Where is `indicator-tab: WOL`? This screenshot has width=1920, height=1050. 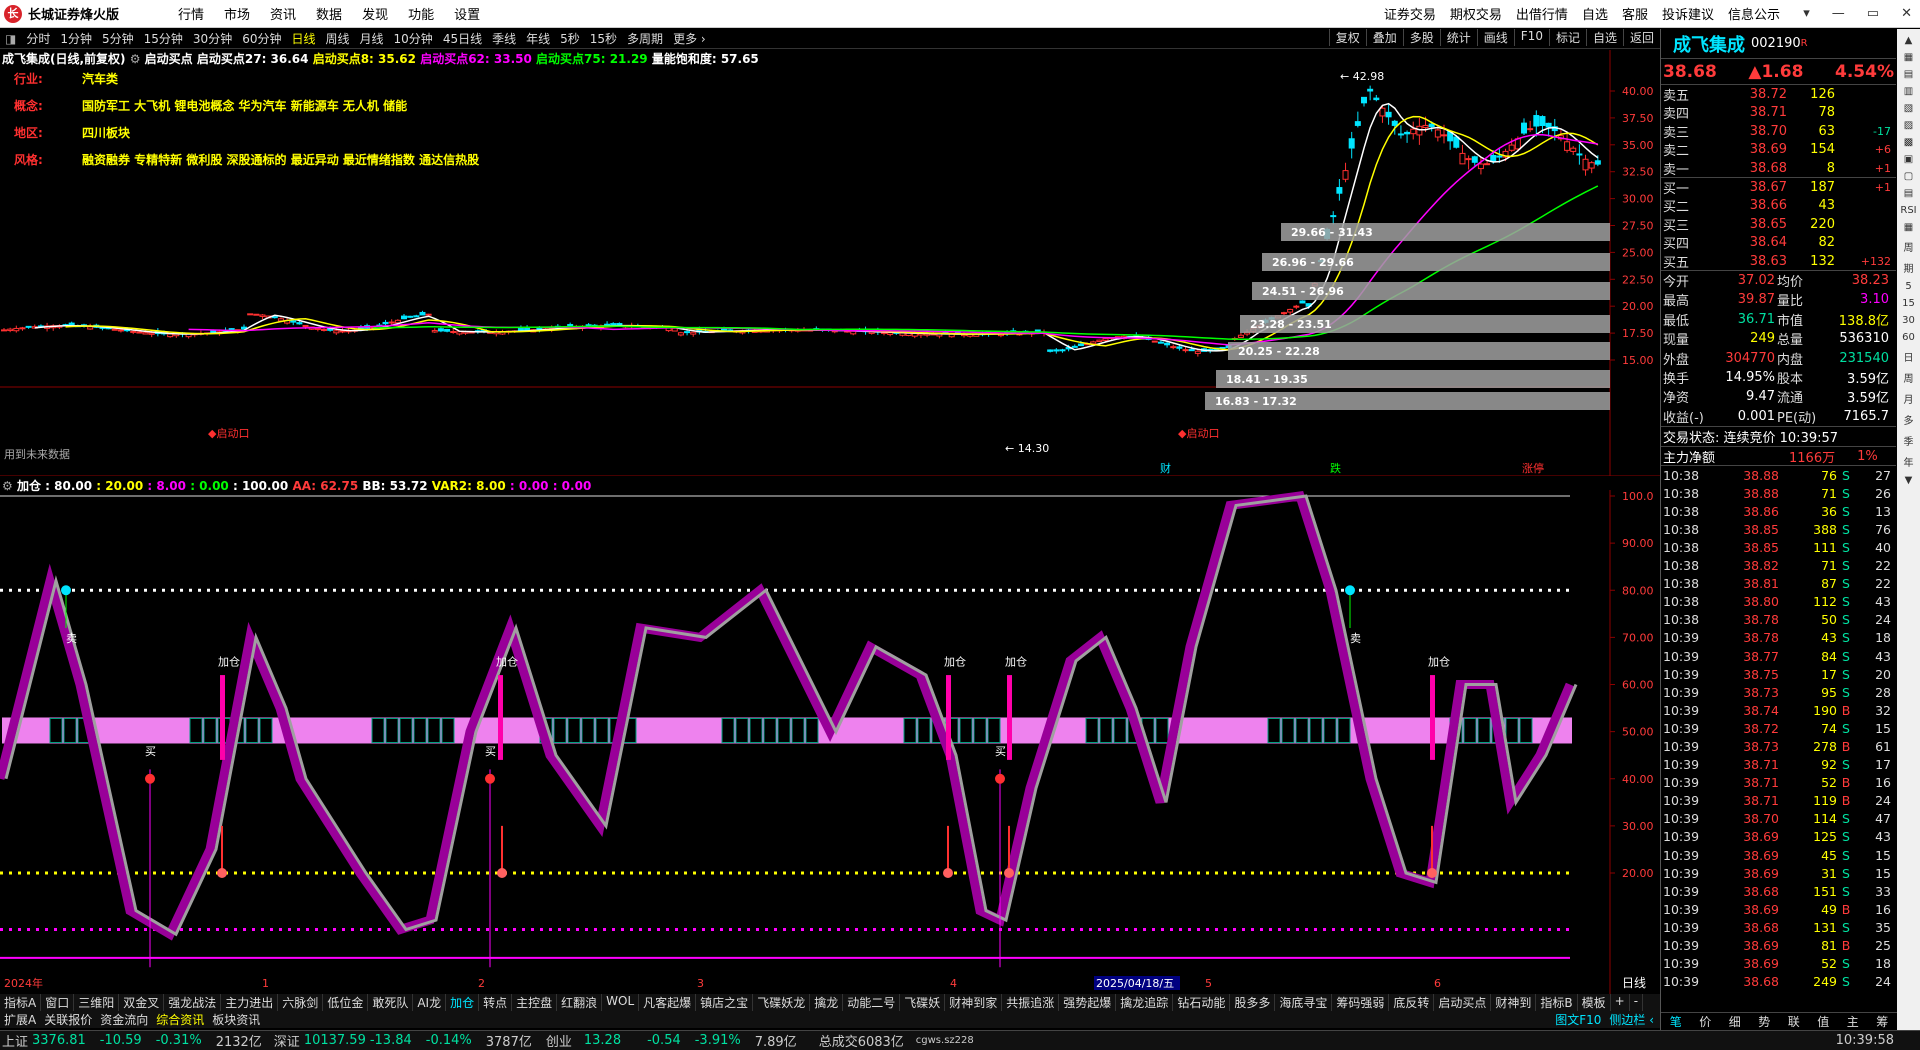
indicator-tab: WOL is located at coordinates (621, 1002).